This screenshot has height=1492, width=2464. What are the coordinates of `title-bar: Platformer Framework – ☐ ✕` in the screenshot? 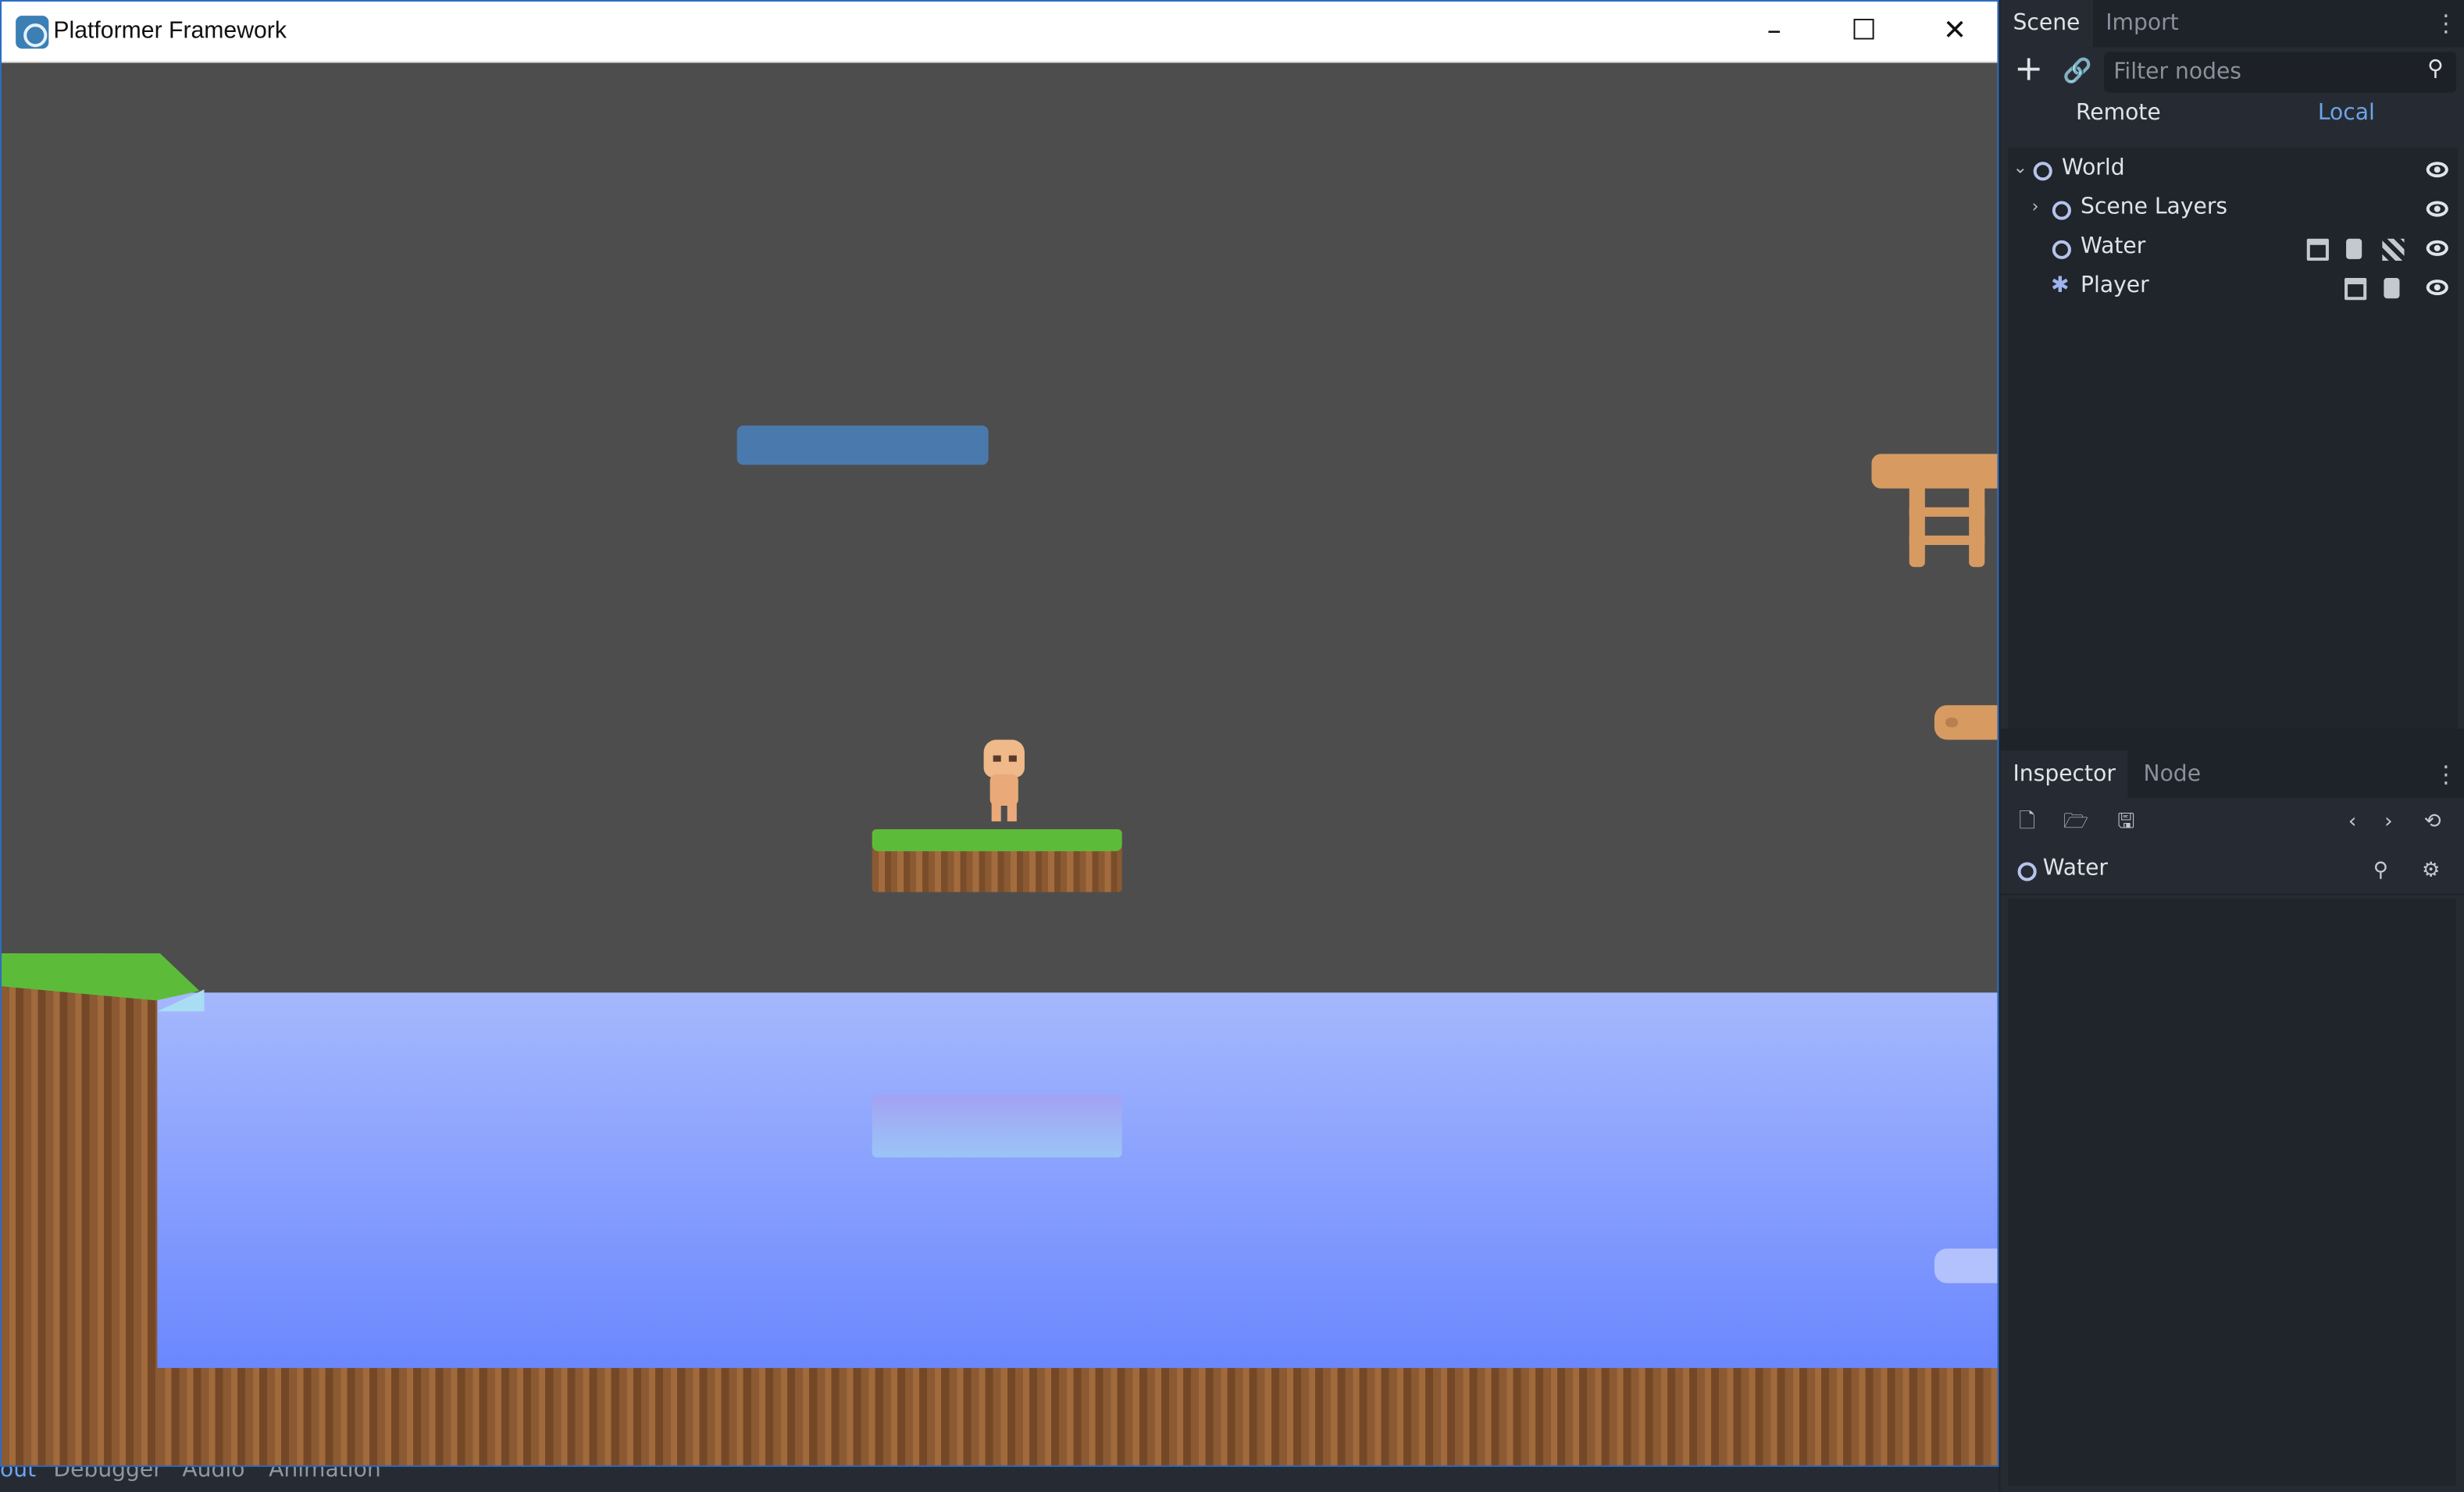 It's located at (1000, 32).